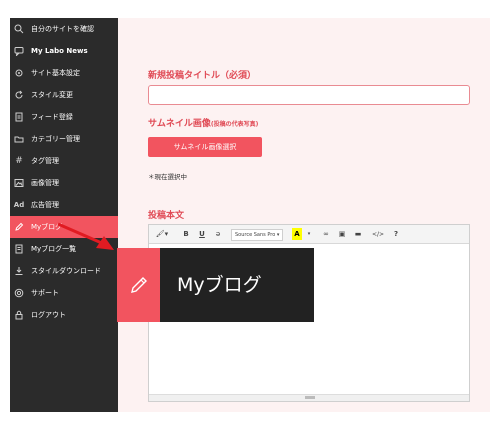 This screenshot has width=500, height=433. Describe the element at coordinates (55, 73) in the screenshot. I see `sidebar-item-label: サイト基本設定` at that location.